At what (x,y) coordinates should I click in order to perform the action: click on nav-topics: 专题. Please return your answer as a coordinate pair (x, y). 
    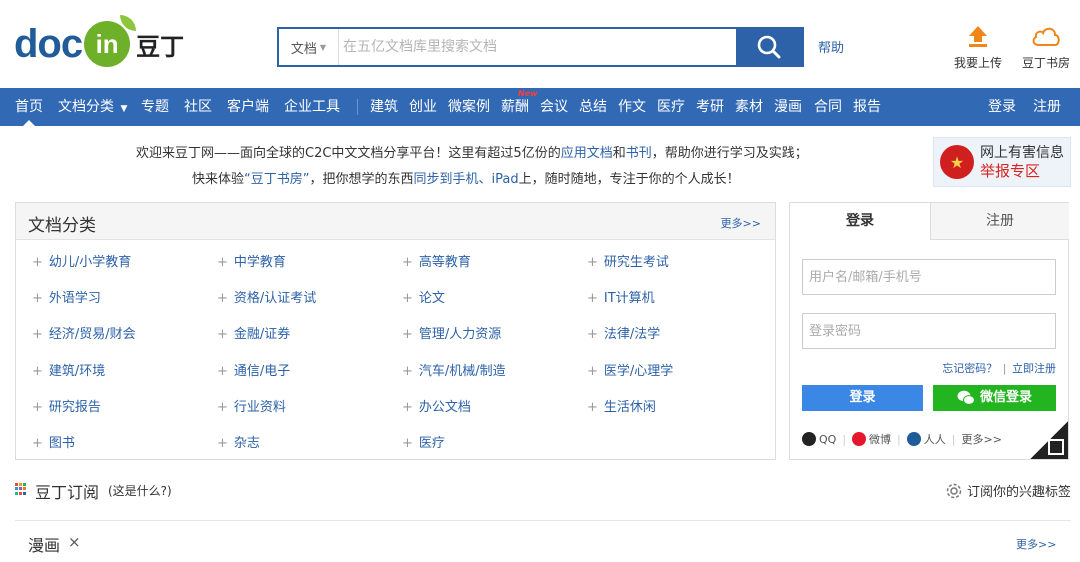
    Looking at the image, I should click on (155, 107).